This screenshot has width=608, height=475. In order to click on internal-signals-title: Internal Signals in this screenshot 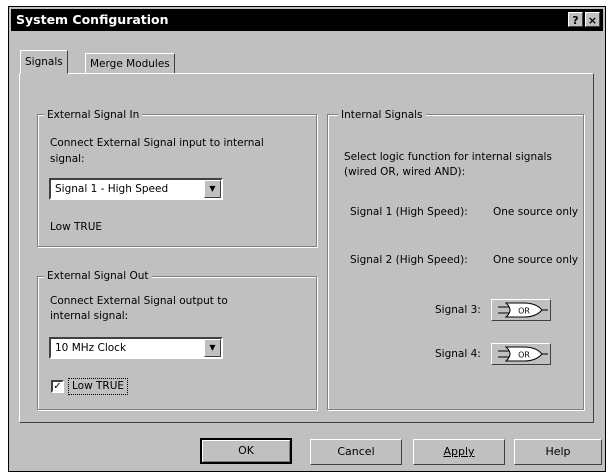, I will do `click(382, 115)`.